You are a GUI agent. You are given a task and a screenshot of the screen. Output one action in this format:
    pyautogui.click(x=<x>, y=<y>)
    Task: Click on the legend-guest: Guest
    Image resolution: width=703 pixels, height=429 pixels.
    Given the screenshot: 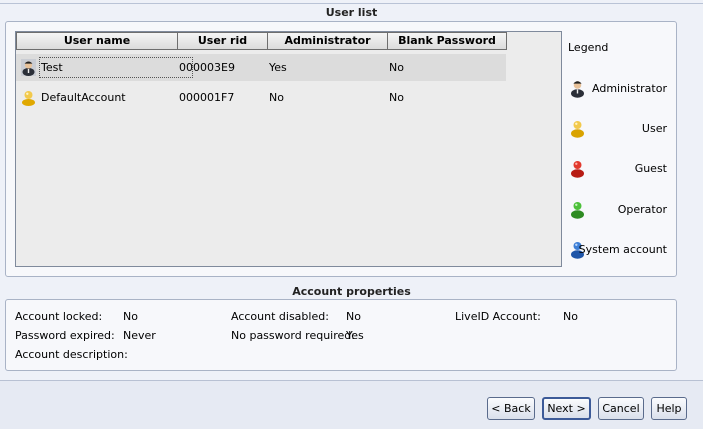 What is the action you would take?
    pyautogui.click(x=620, y=169)
    